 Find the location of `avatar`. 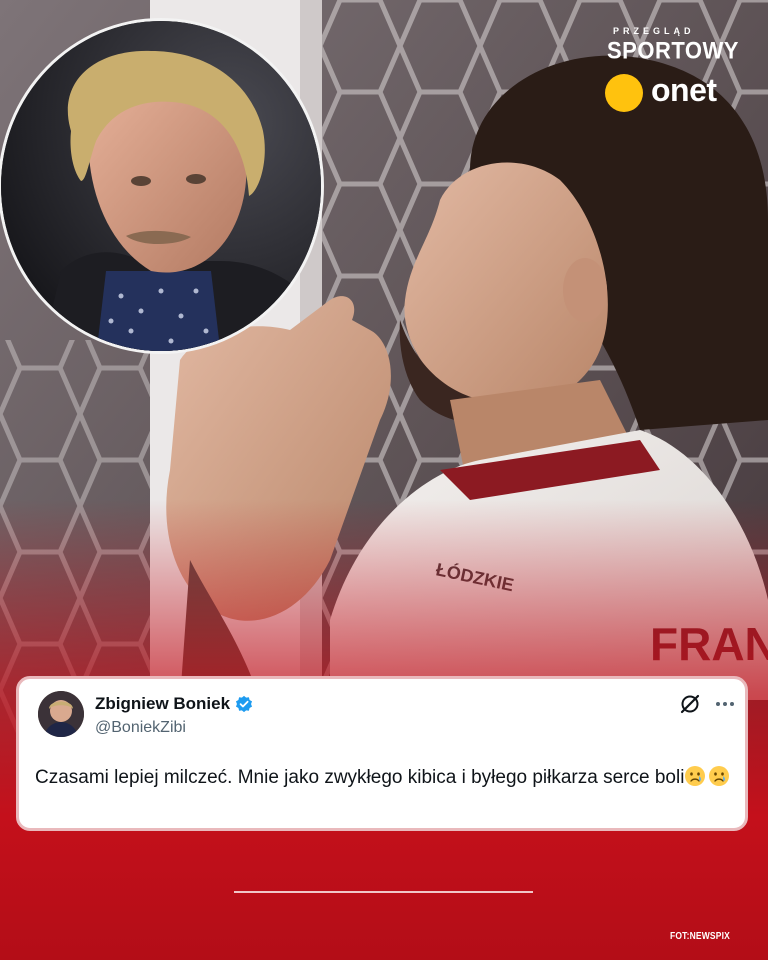

avatar is located at coordinates (61, 714).